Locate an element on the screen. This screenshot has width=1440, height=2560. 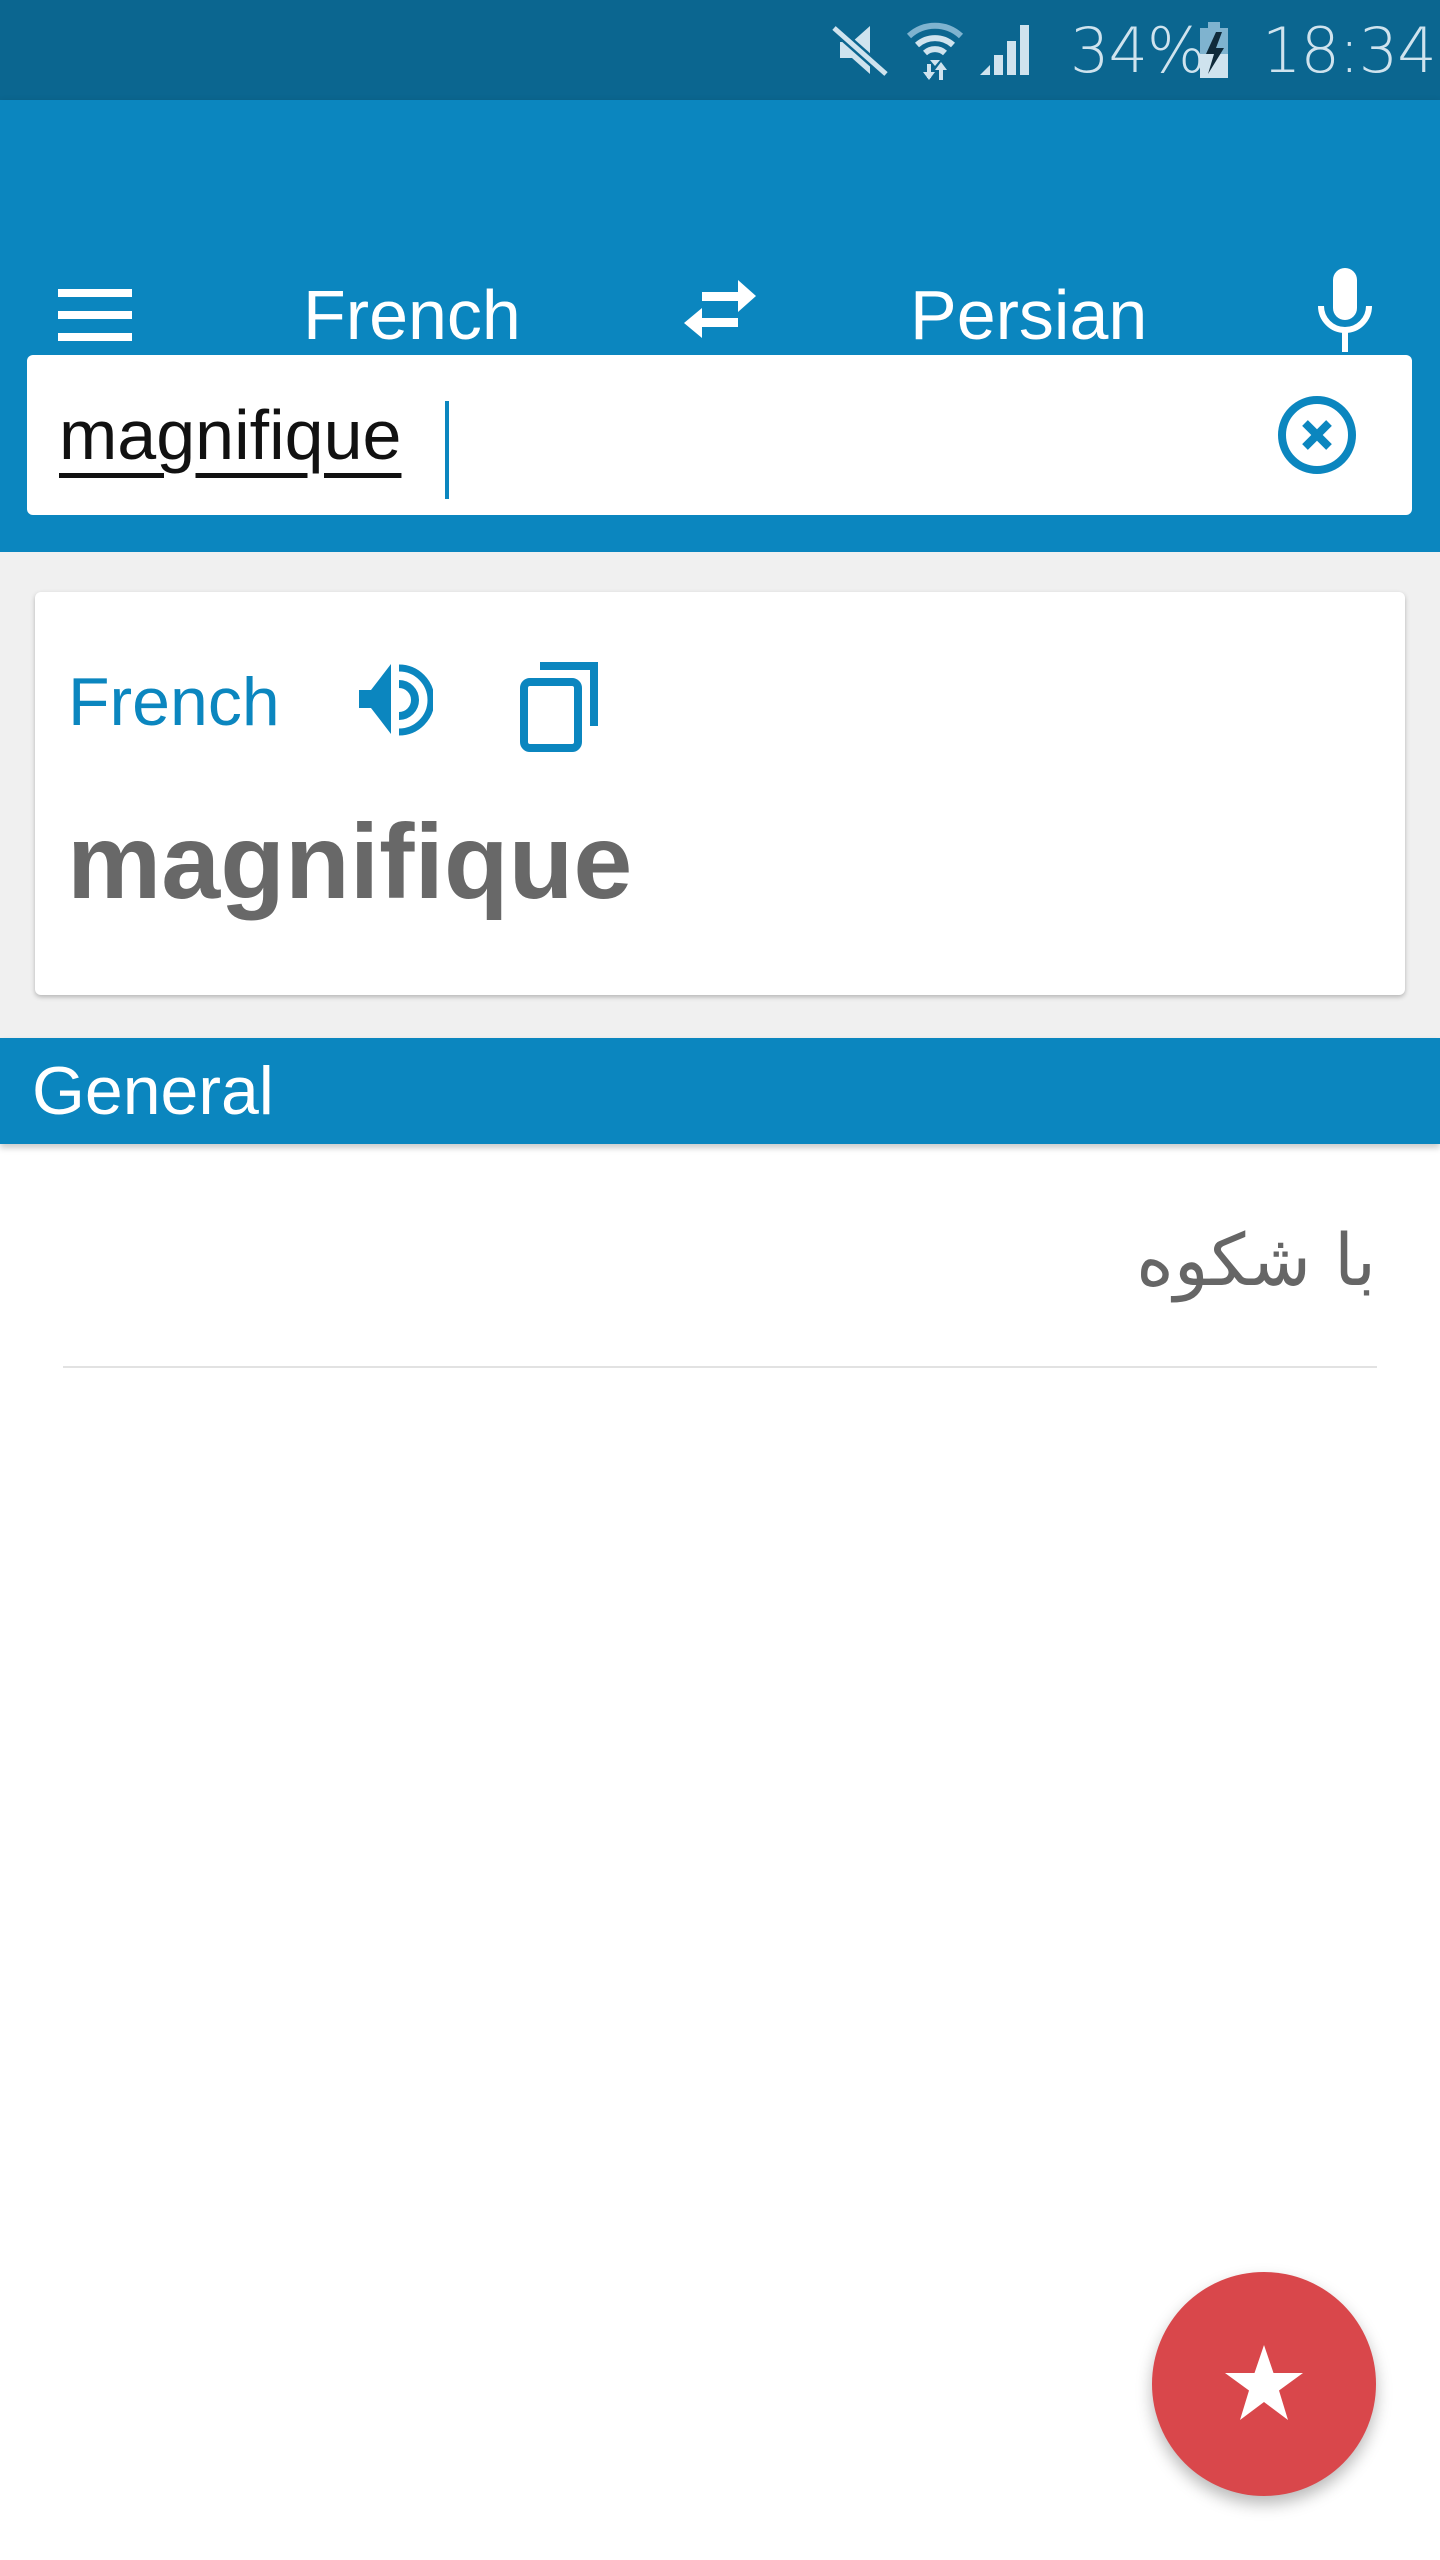
copy-button is located at coordinates (560, 707).